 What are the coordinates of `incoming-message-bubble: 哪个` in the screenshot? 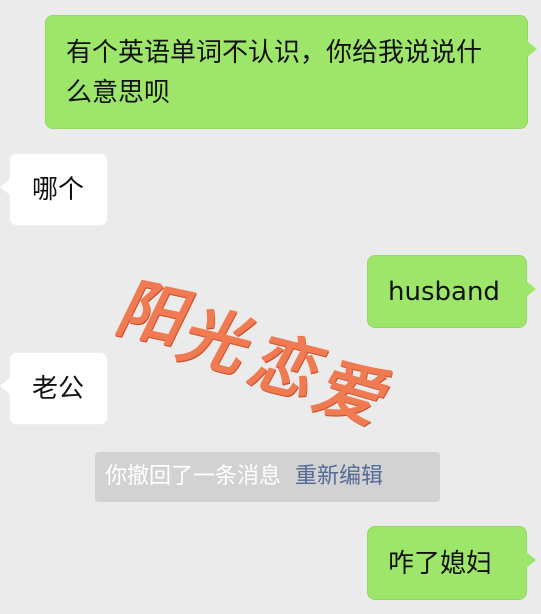 It's located at (54, 189).